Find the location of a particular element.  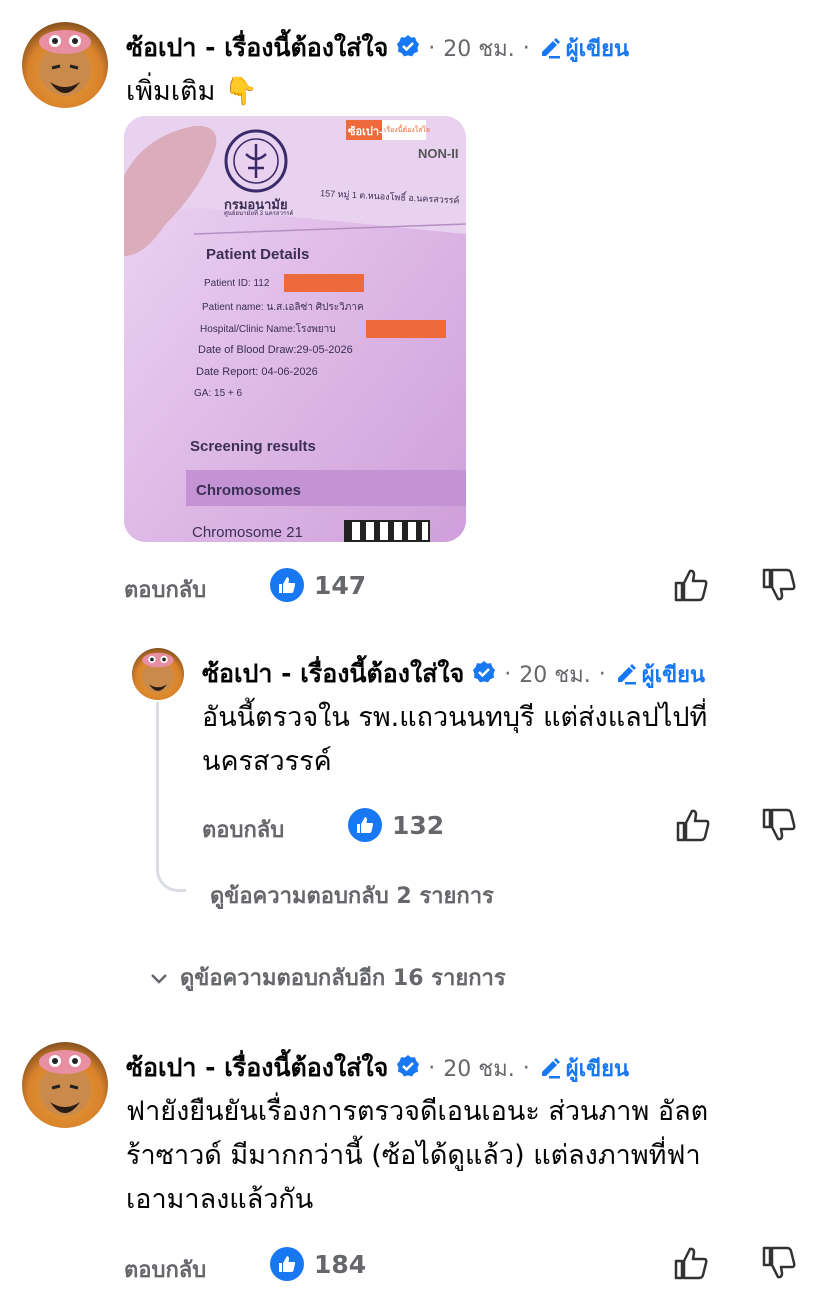

like-number: 184 is located at coordinates (340, 1264).